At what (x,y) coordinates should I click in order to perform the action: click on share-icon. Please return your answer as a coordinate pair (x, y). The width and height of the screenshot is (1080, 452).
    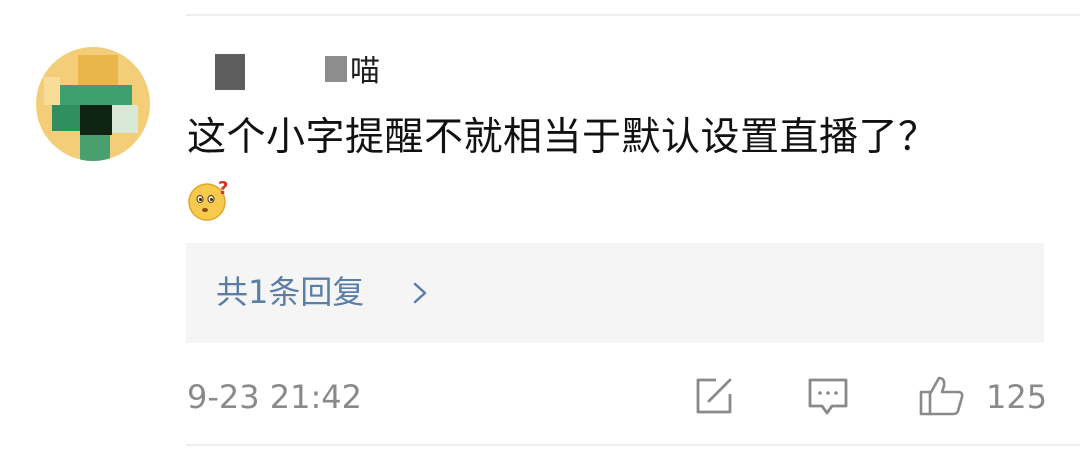
    Looking at the image, I should click on (714, 396).